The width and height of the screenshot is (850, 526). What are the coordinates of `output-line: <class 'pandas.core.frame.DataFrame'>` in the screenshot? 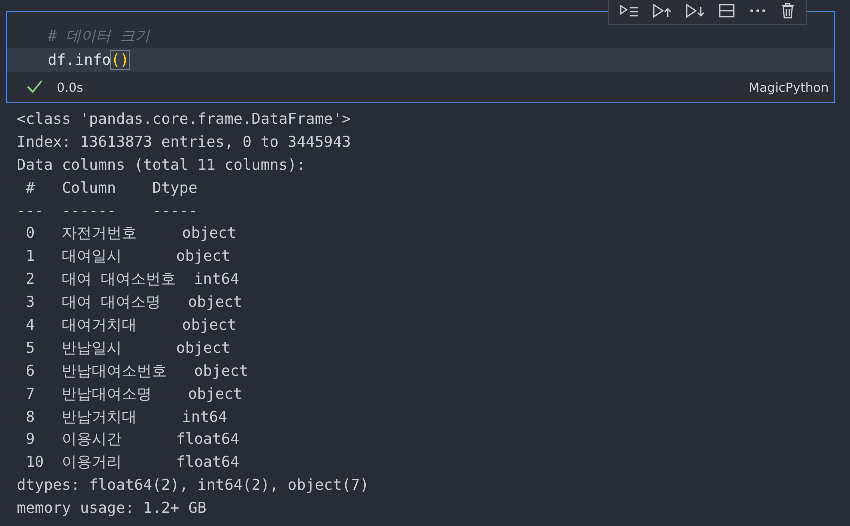 It's located at (184, 119).